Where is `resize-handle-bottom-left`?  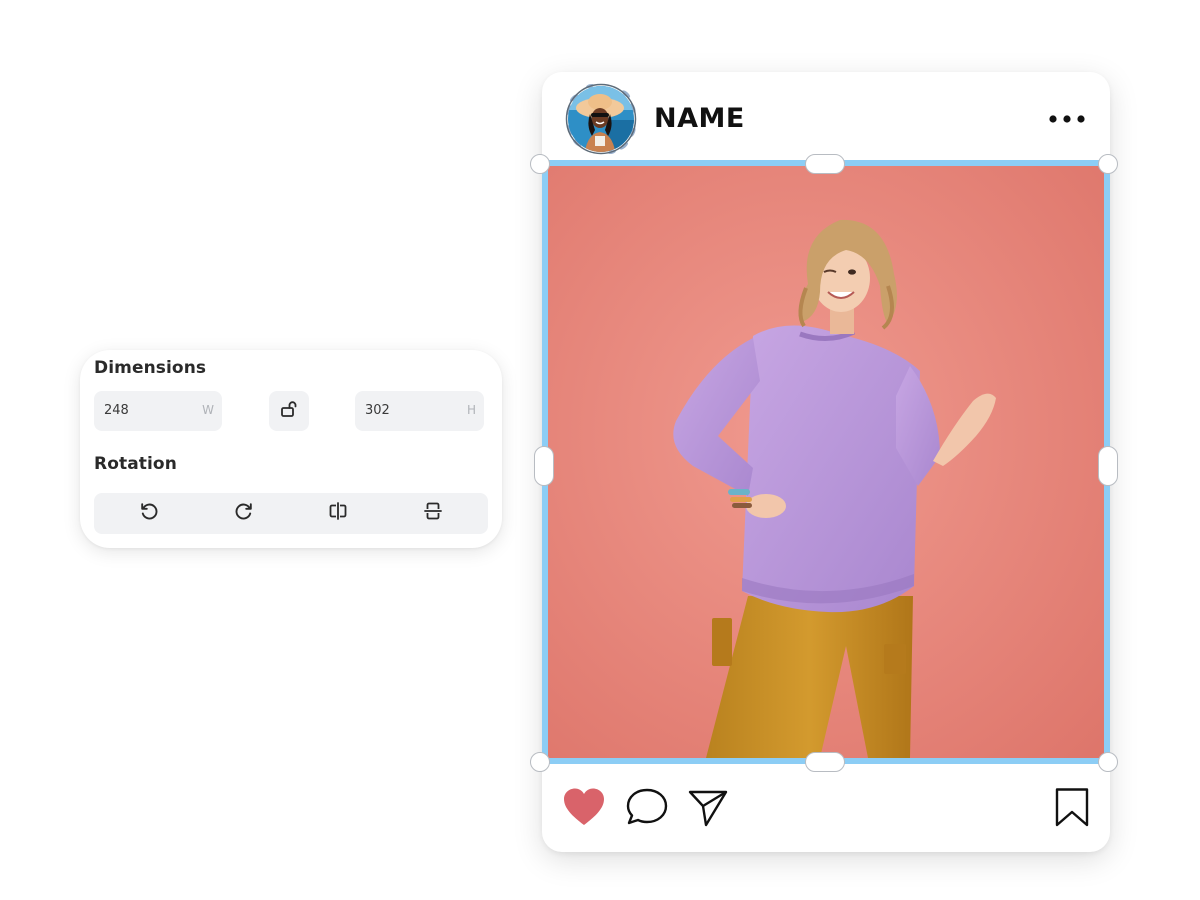
resize-handle-bottom-left is located at coordinates (540, 762).